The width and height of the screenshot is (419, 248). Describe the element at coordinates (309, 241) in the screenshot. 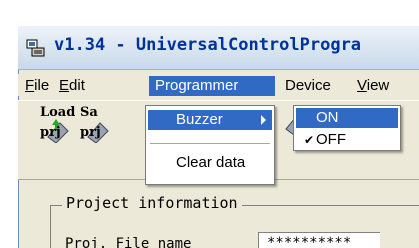

I see `project-file-name-value: **********` at that location.